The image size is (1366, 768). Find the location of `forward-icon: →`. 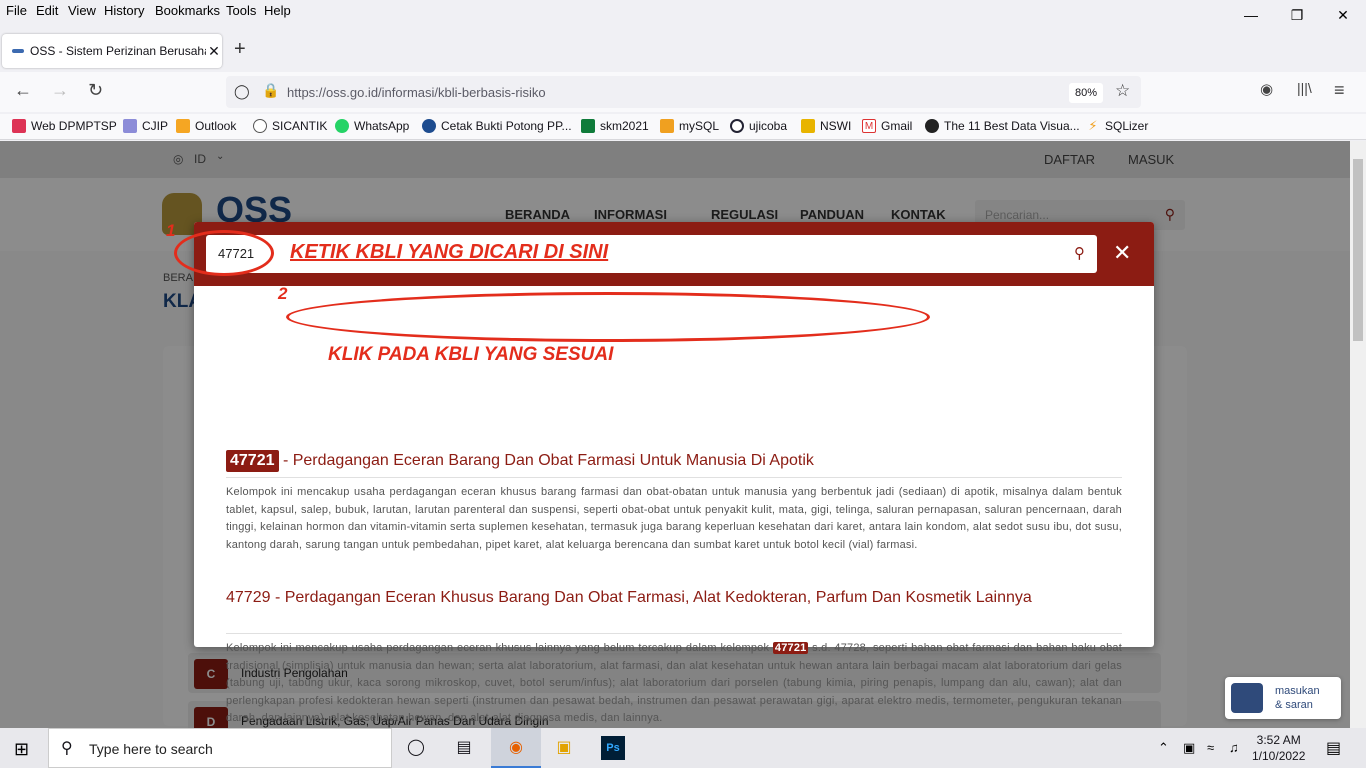

forward-icon: → is located at coordinates (60, 90).